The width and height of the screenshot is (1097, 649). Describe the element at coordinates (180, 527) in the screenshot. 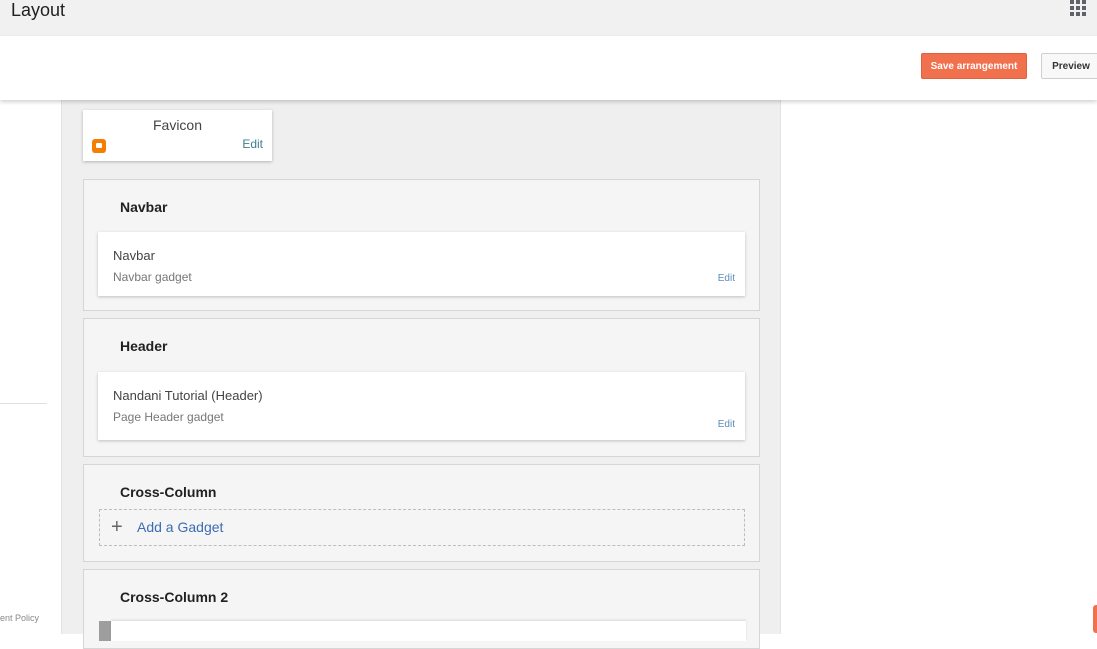

I see `add-gadget-label: Add a Gadget` at that location.